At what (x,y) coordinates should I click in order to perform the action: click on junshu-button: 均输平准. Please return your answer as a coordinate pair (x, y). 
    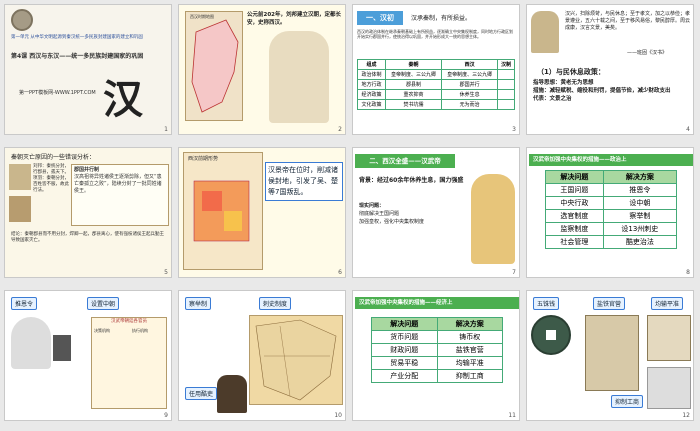
    Looking at the image, I should click on (667, 303).